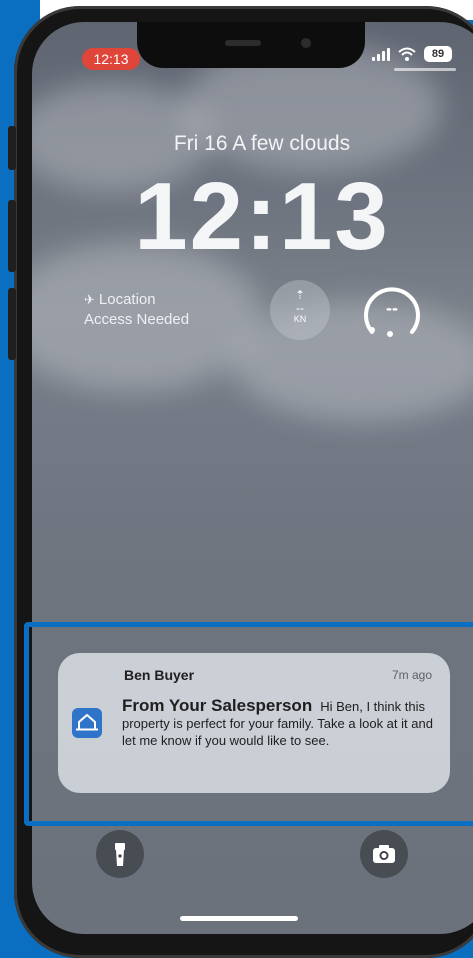  What do you see at coordinates (407, 54) in the screenshot?
I see `wifi-icon` at bounding box center [407, 54].